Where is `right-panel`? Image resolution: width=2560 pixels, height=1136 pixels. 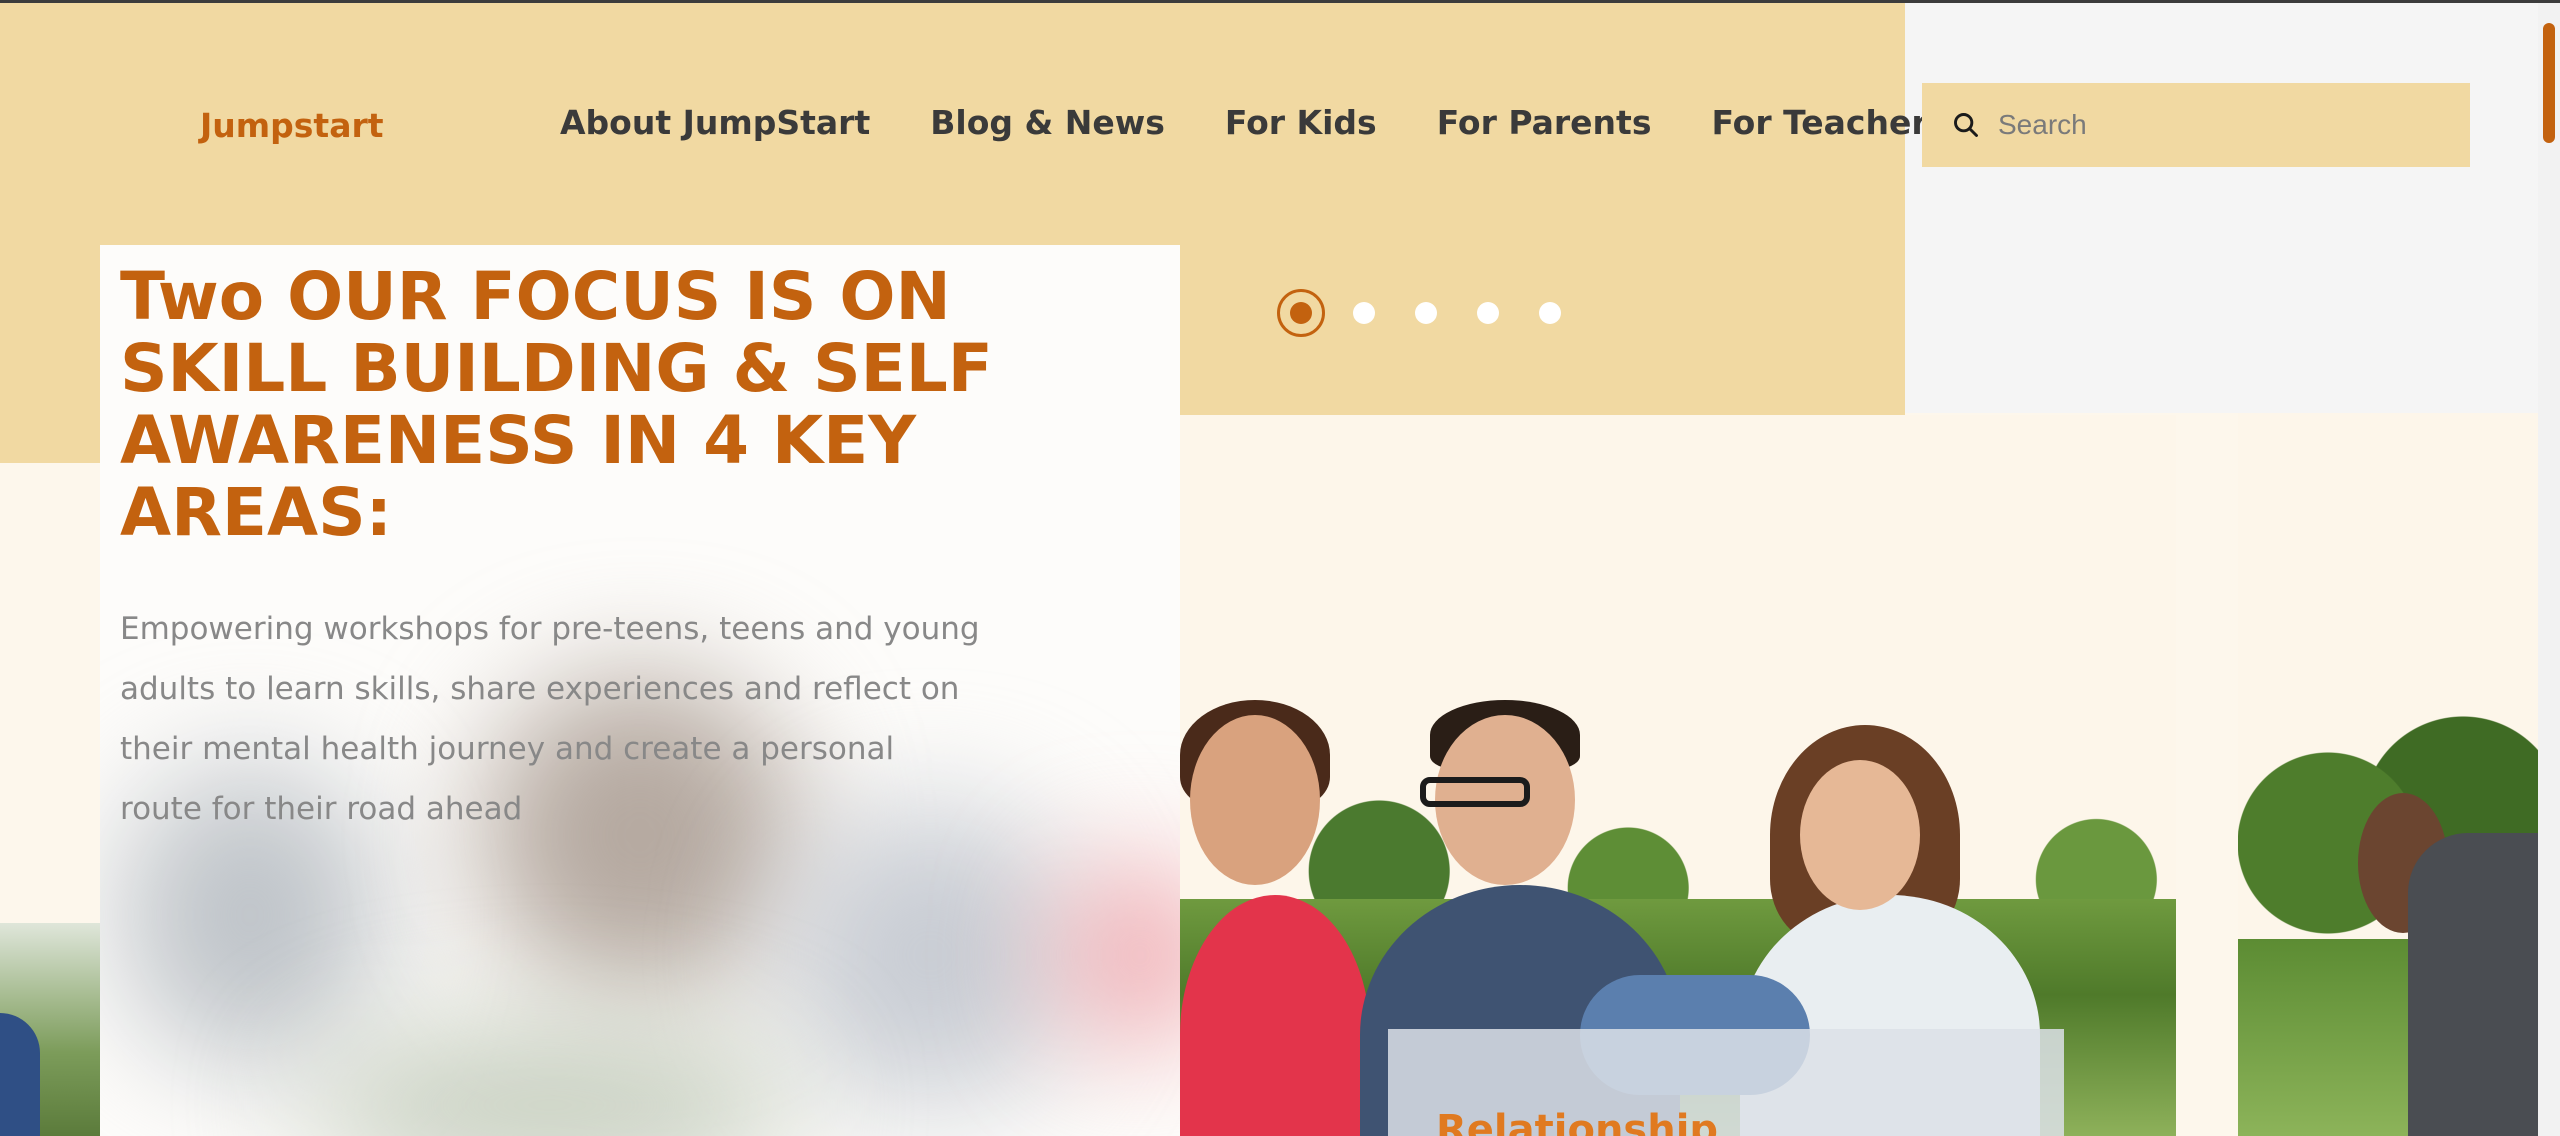
right-panel is located at coordinates (2222, 208).